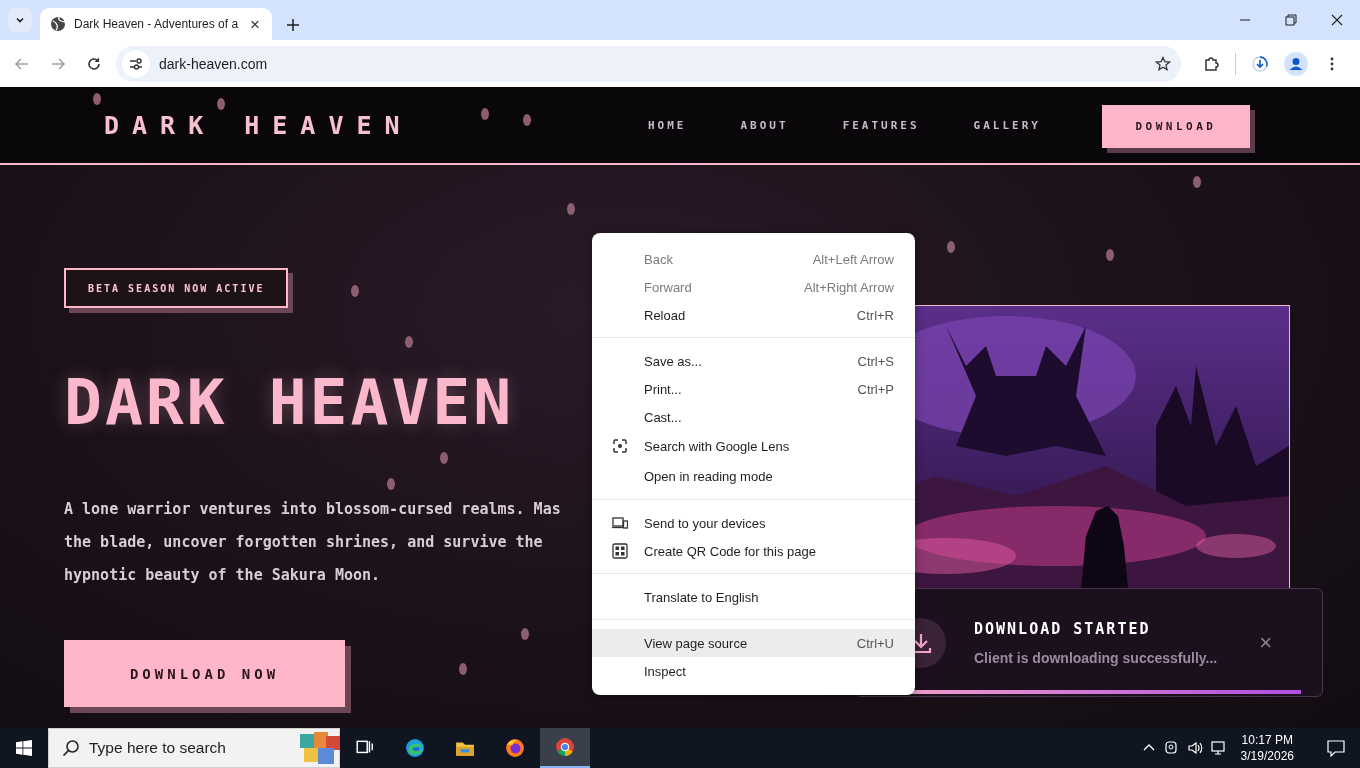 The height and width of the screenshot is (768, 1360). Describe the element at coordinates (875, 315) in the screenshot. I see `shortcut-text: Ctrl+R` at that location.